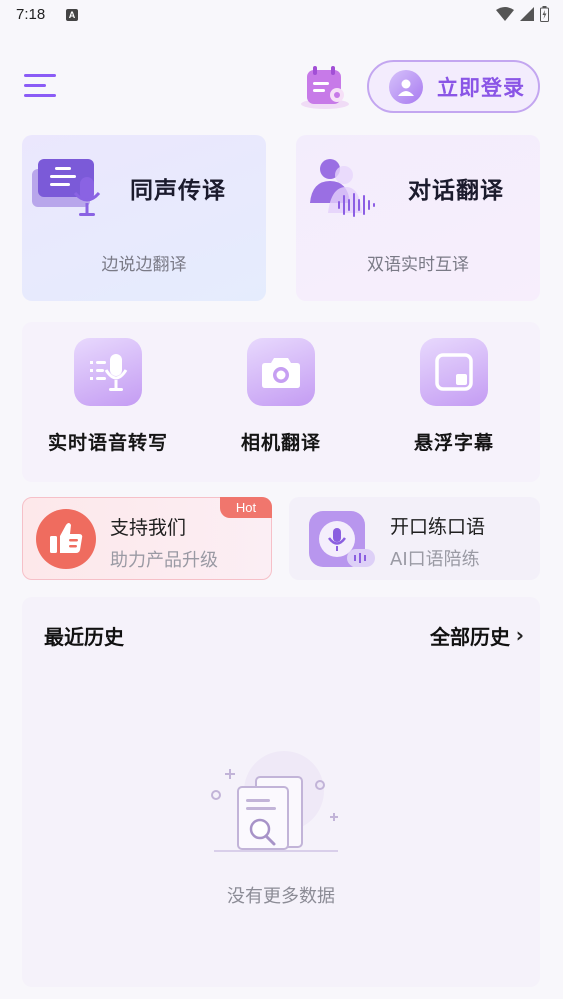 Image resolution: width=563 pixels, height=999 pixels. Describe the element at coordinates (108, 396) in the screenshot. I see `tool-realtime-transcription: 实时语音转写` at that location.